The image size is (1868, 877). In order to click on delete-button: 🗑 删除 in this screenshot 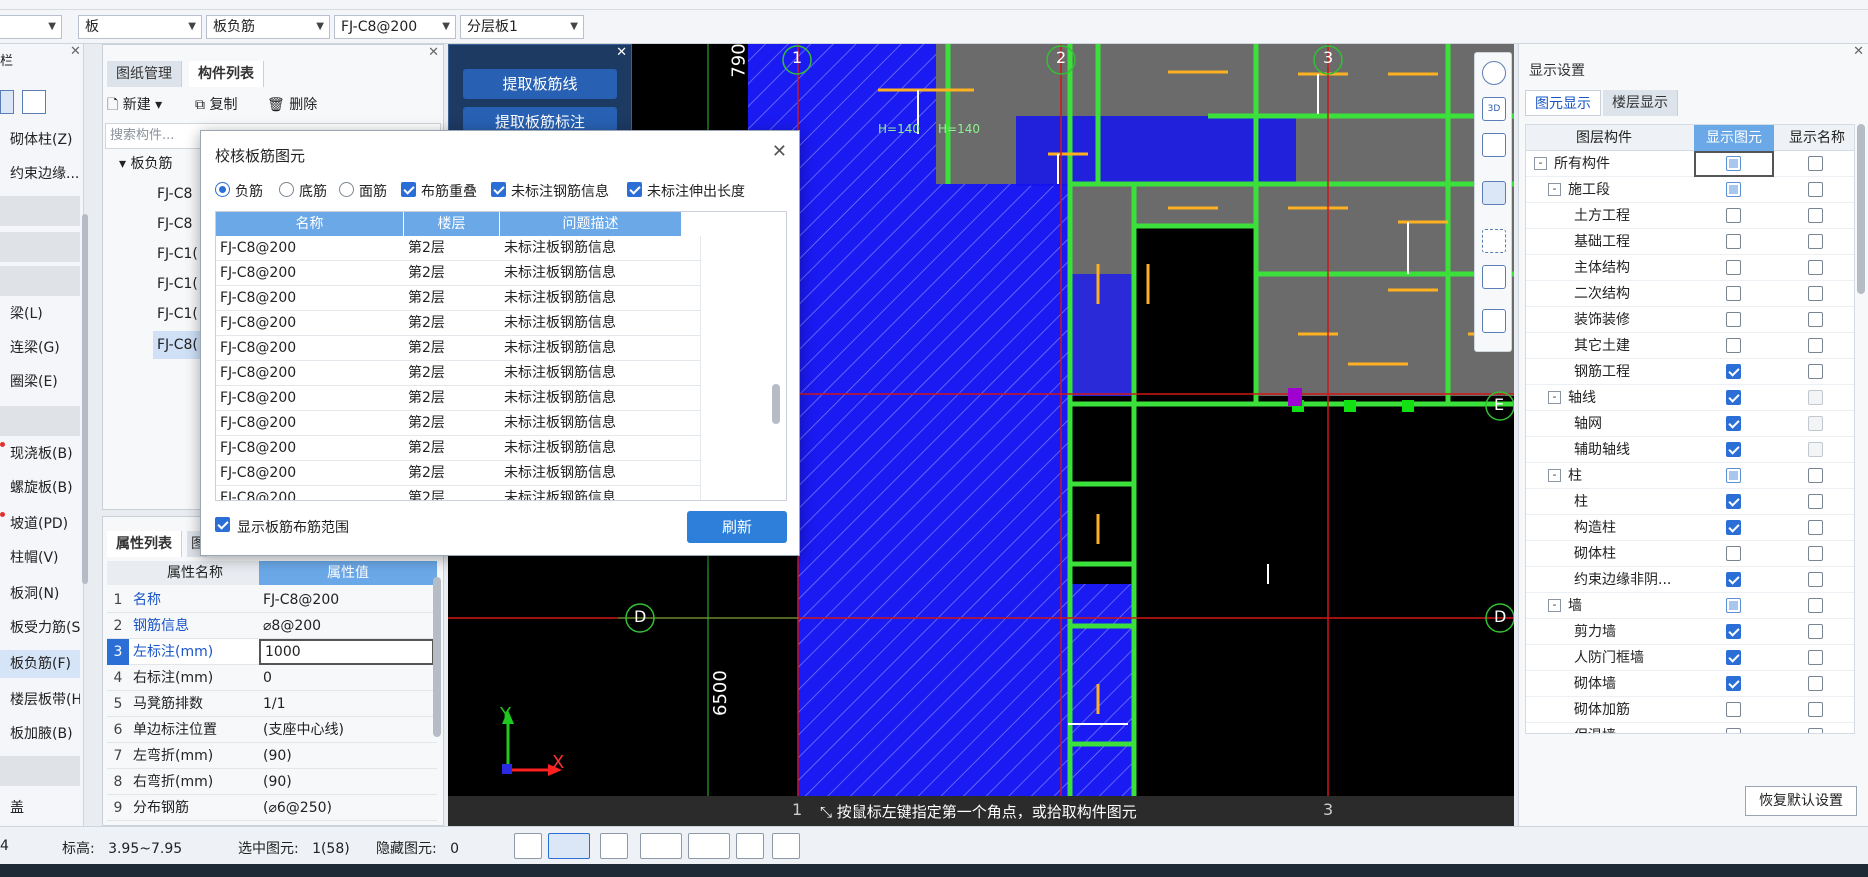, I will do `click(292, 105)`.